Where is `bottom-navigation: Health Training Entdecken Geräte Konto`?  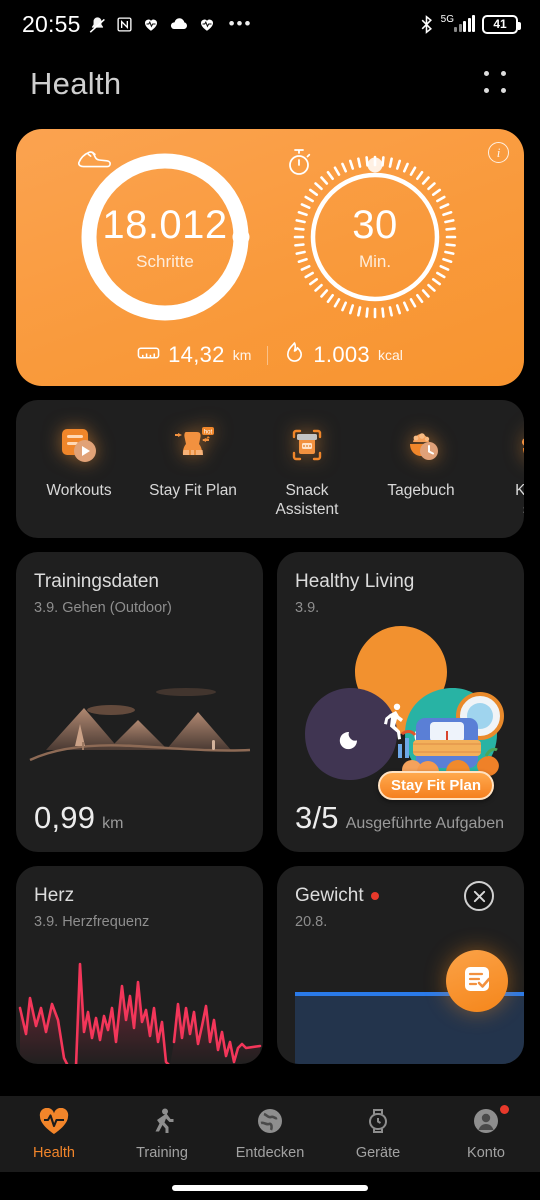 bottom-navigation: Health Training Entdecken Geräte Konto is located at coordinates (270, 1134).